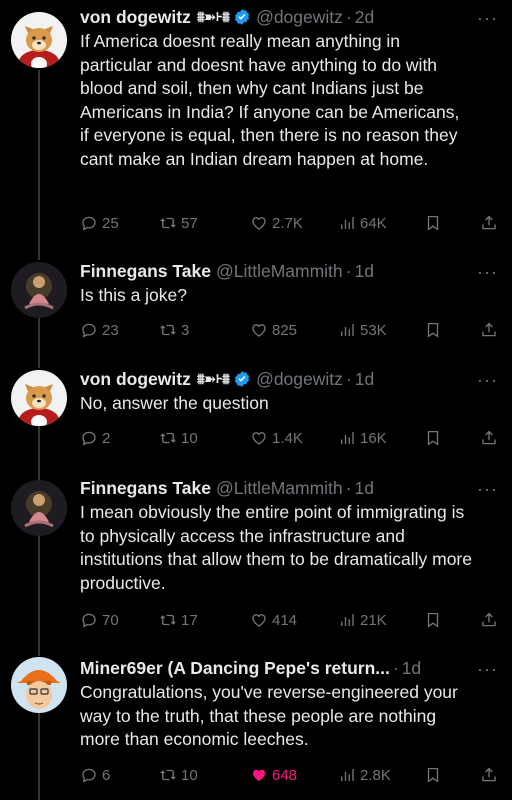 The height and width of the screenshot is (800, 512). I want to click on like-count: 1.4K, so click(287, 438).